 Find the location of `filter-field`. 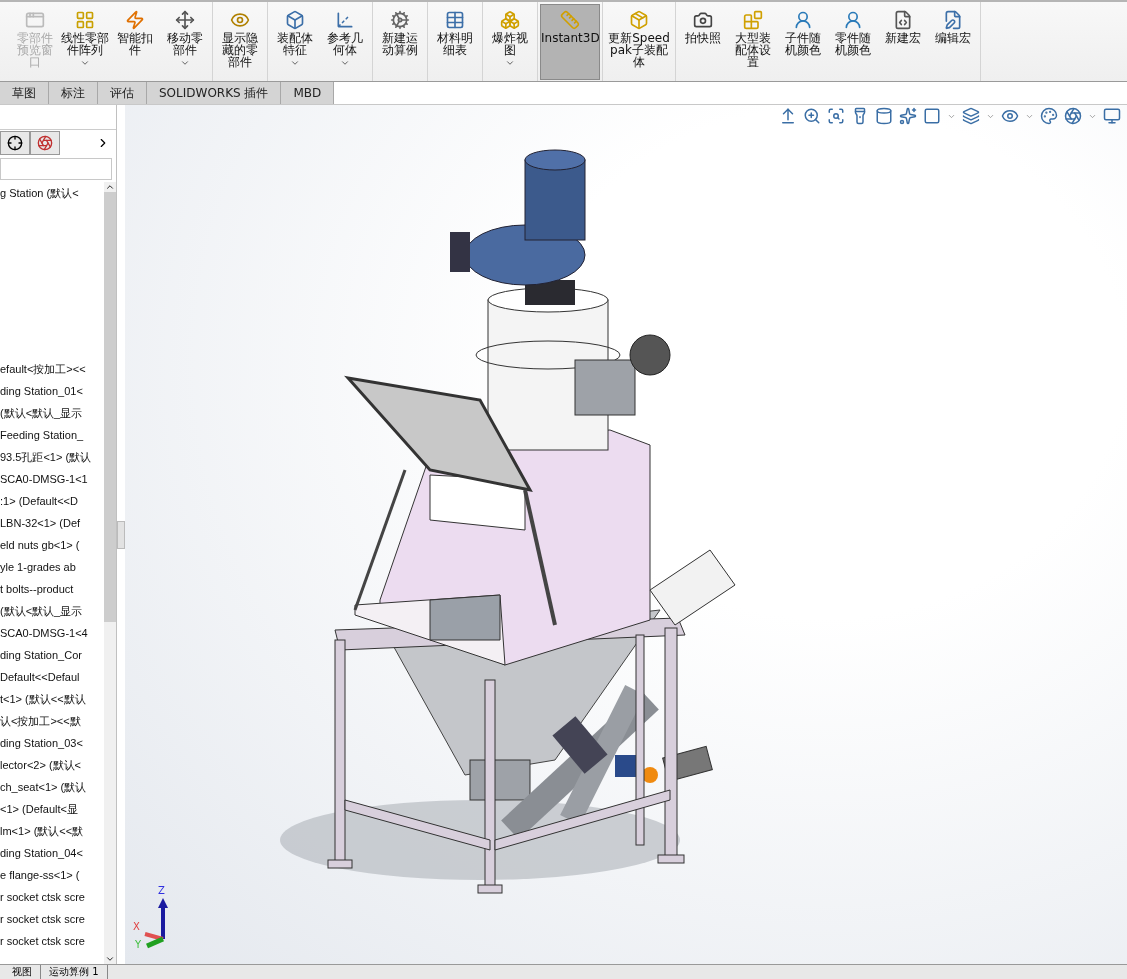

filter-field is located at coordinates (56, 169).